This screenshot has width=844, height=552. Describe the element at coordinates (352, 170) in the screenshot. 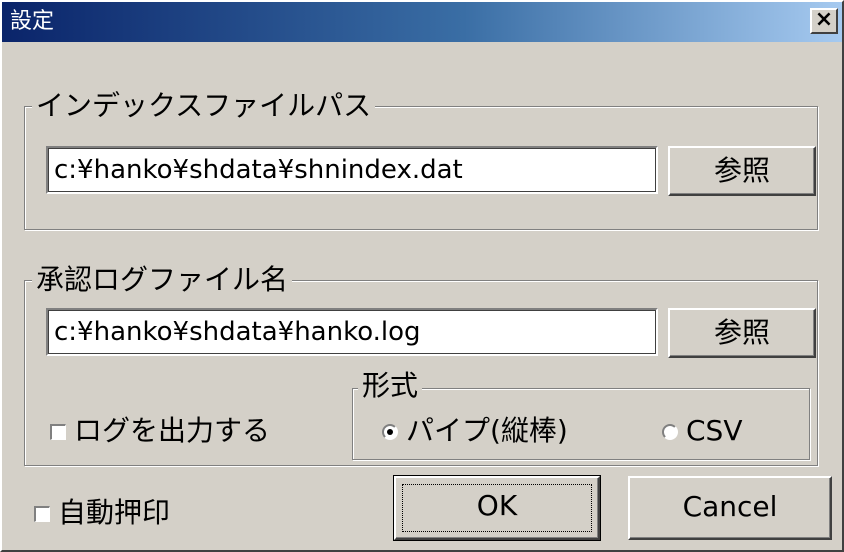

I see `index-file-path-input: c:¥hanko¥shdata¥shnindex.dat` at that location.